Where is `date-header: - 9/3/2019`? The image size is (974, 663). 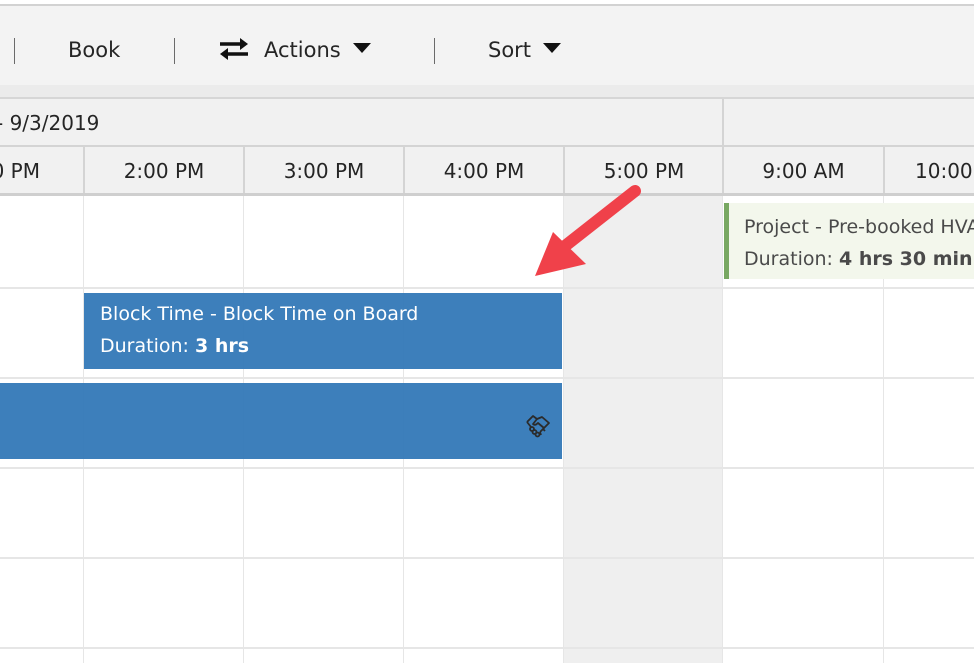
date-header: - 9/3/2019 is located at coordinates (487, 123).